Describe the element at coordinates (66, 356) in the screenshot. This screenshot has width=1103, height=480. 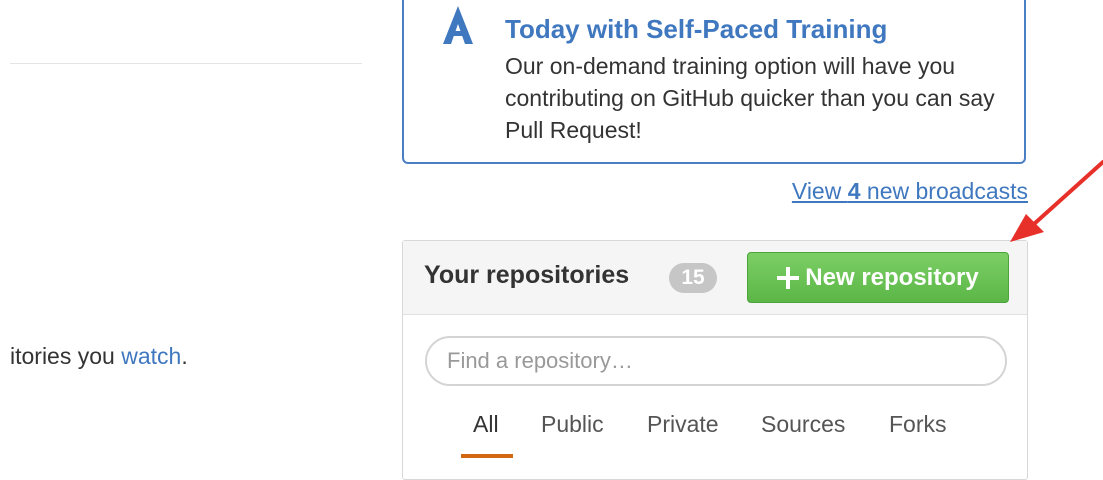
I see `watch-hint-prefix: itories you` at that location.